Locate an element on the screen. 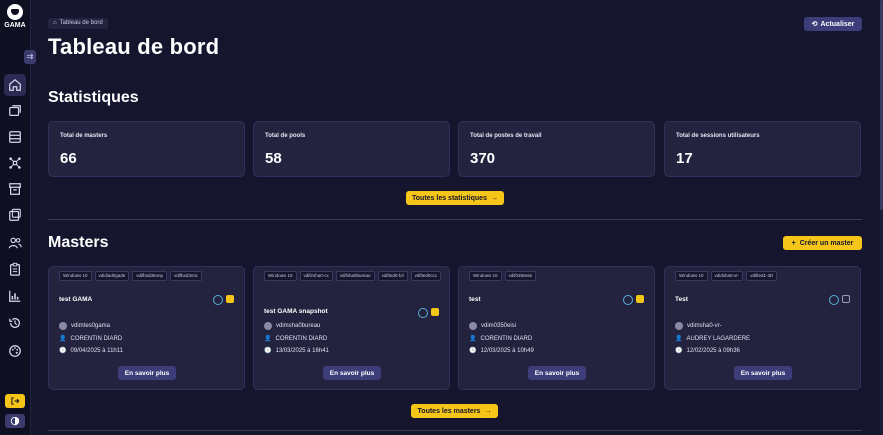 Image resolution: width=883 pixels, height=435 pixels. tag: vdidsha0-vr- is located at coordinates (727, 276).